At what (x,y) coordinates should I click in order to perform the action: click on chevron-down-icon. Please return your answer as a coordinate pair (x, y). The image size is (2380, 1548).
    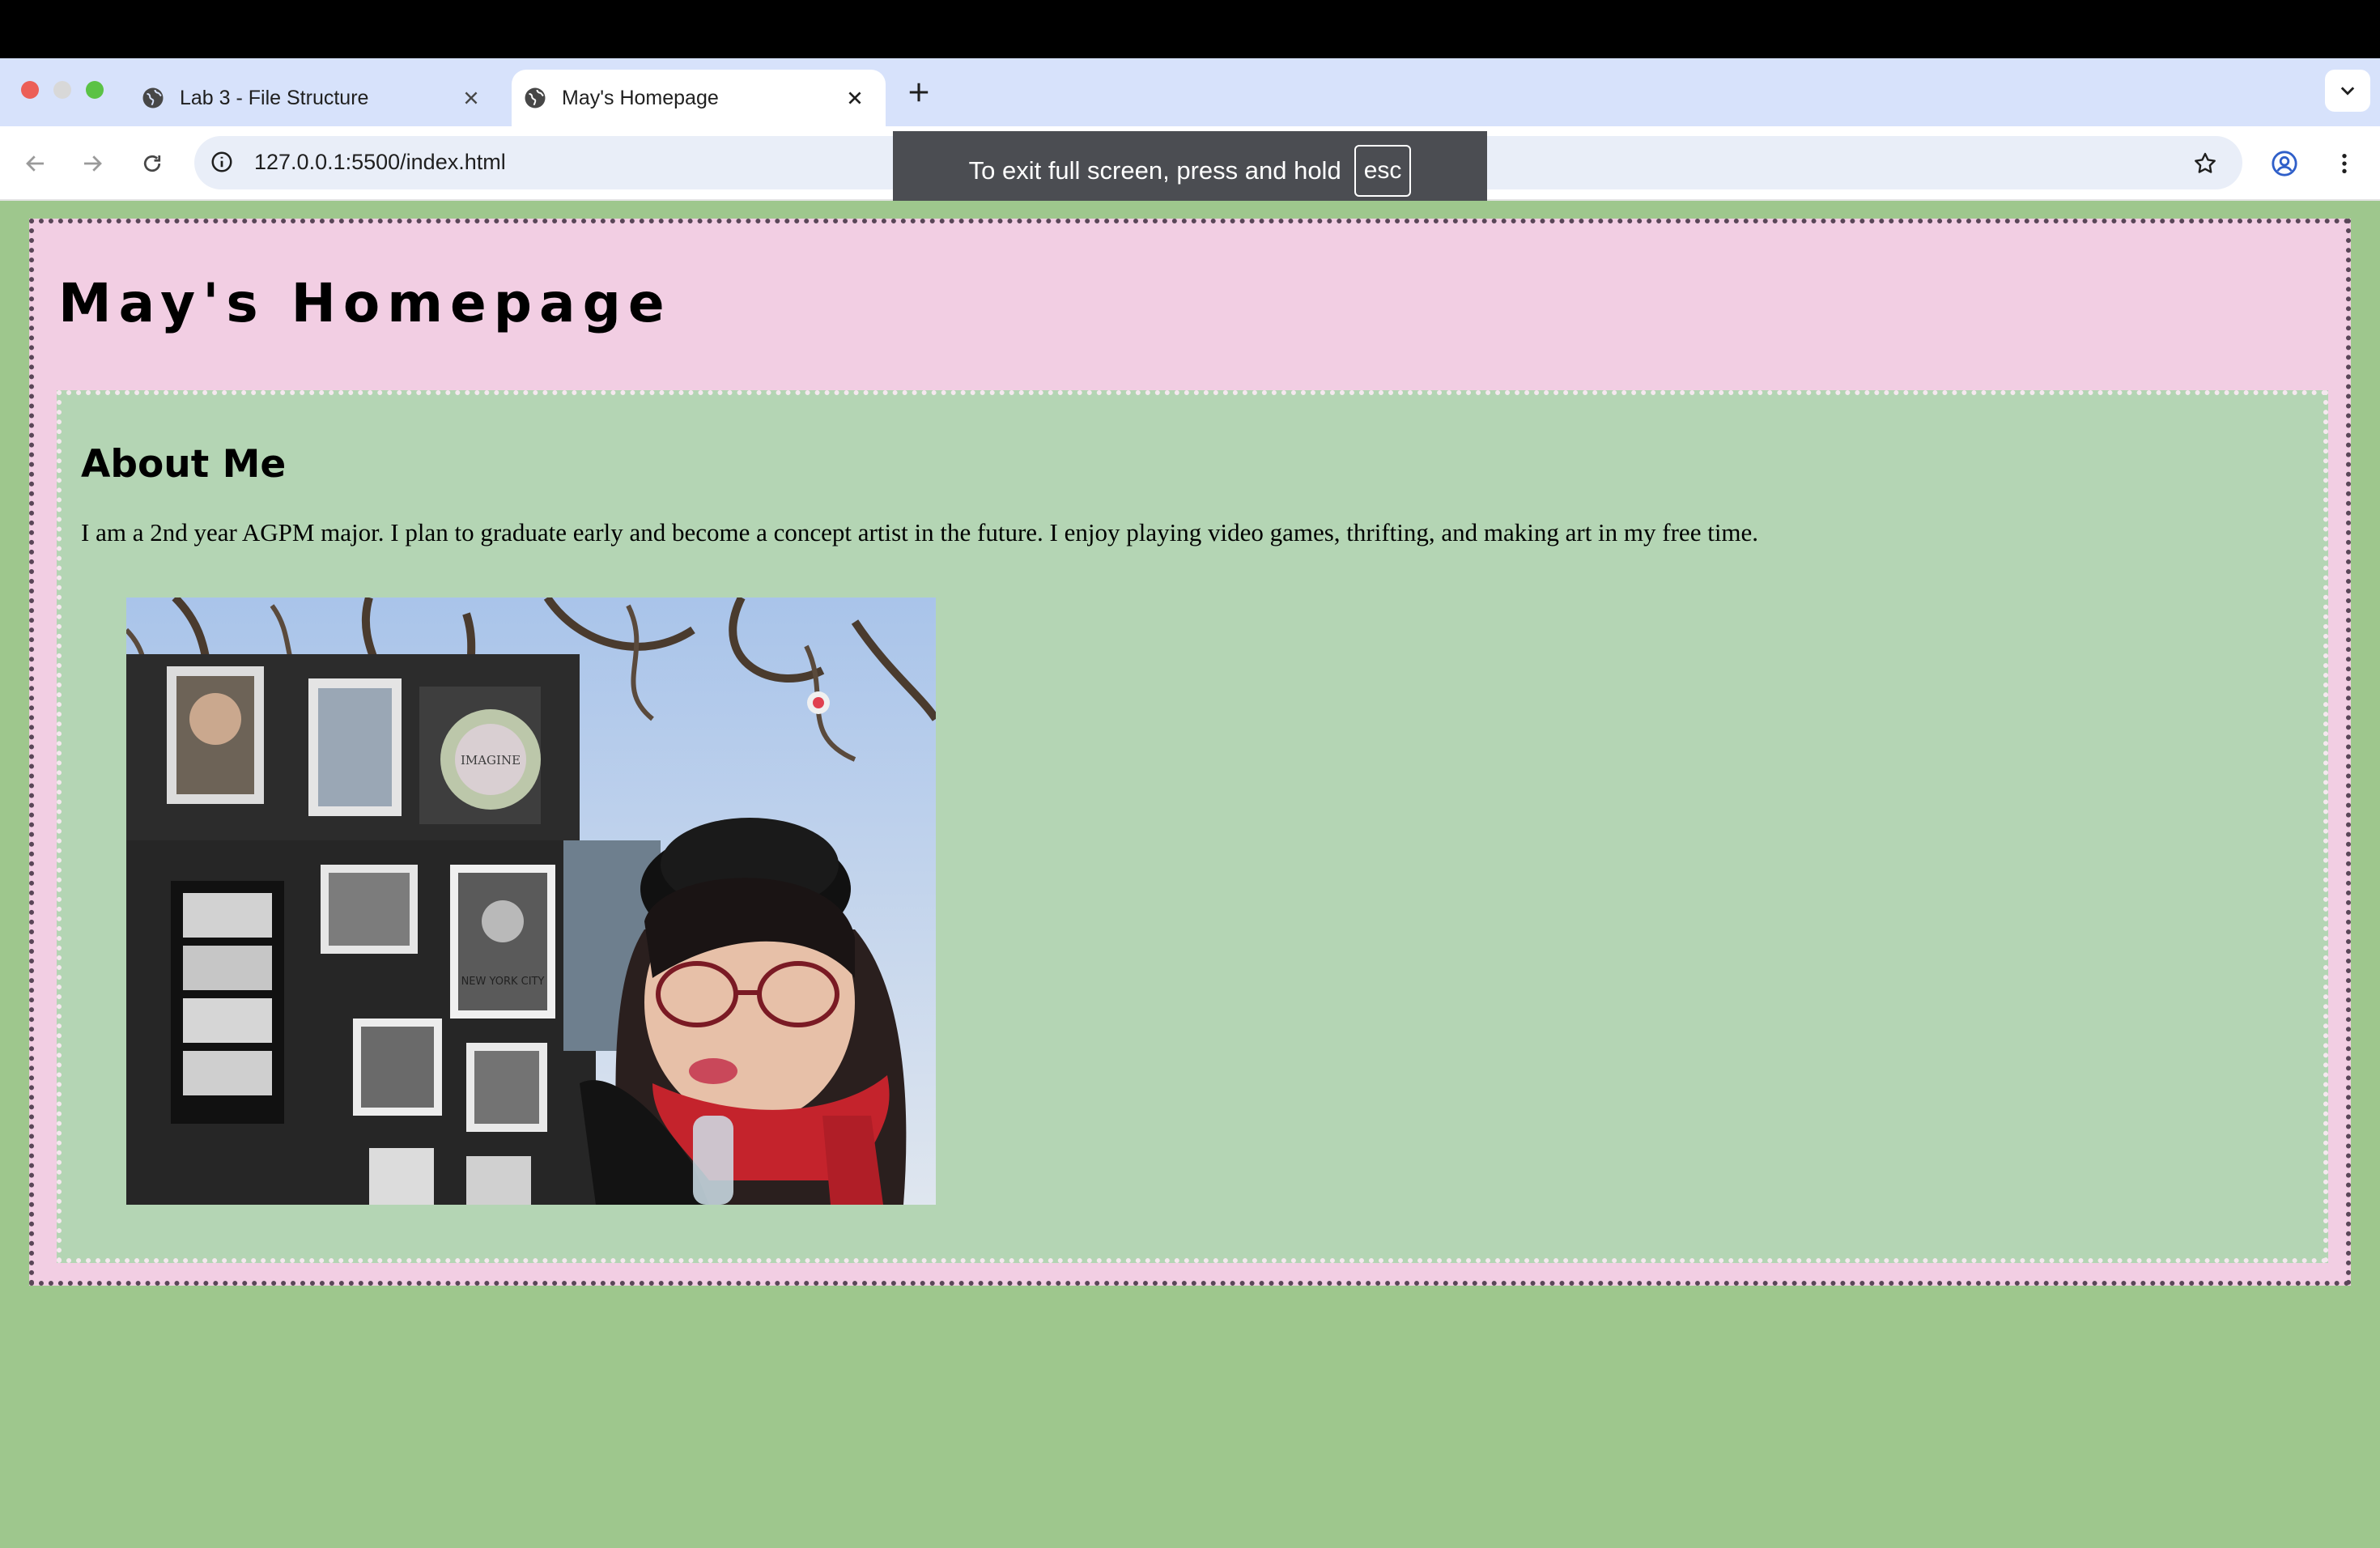
    Looking at the image, I should click on (2347, 92).